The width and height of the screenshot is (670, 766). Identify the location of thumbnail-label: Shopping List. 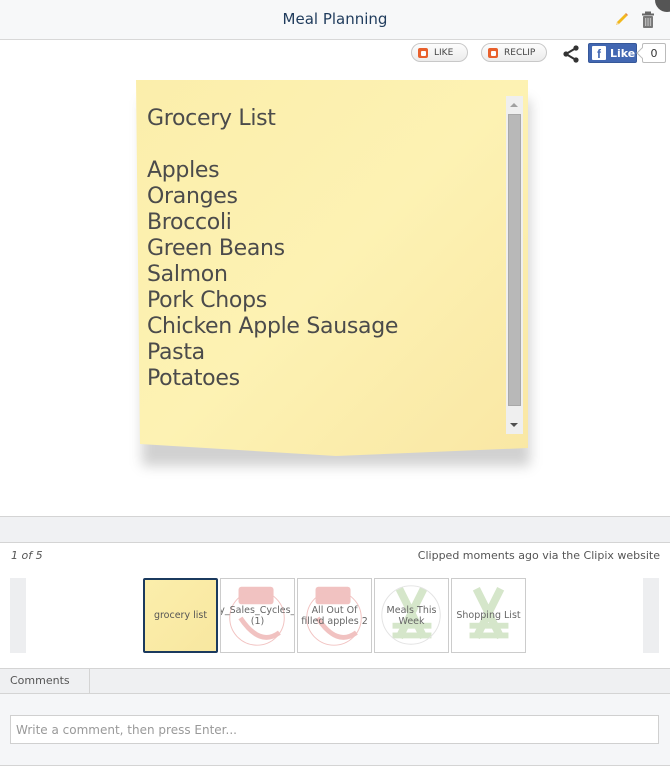
(488, 615).